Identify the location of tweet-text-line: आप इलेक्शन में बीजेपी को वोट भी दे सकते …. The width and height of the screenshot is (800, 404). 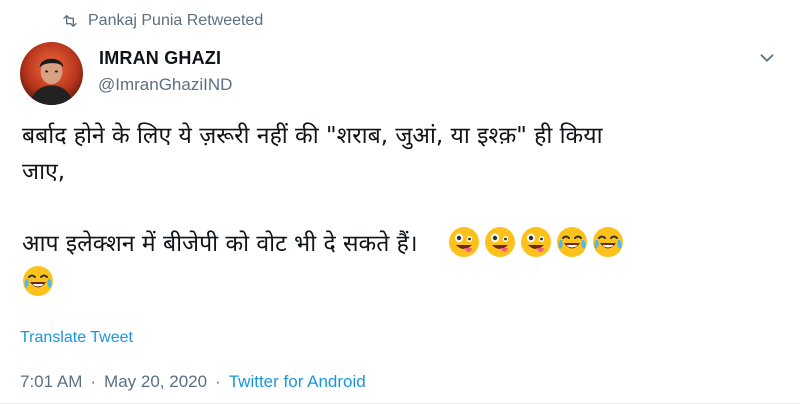
(220, 244).